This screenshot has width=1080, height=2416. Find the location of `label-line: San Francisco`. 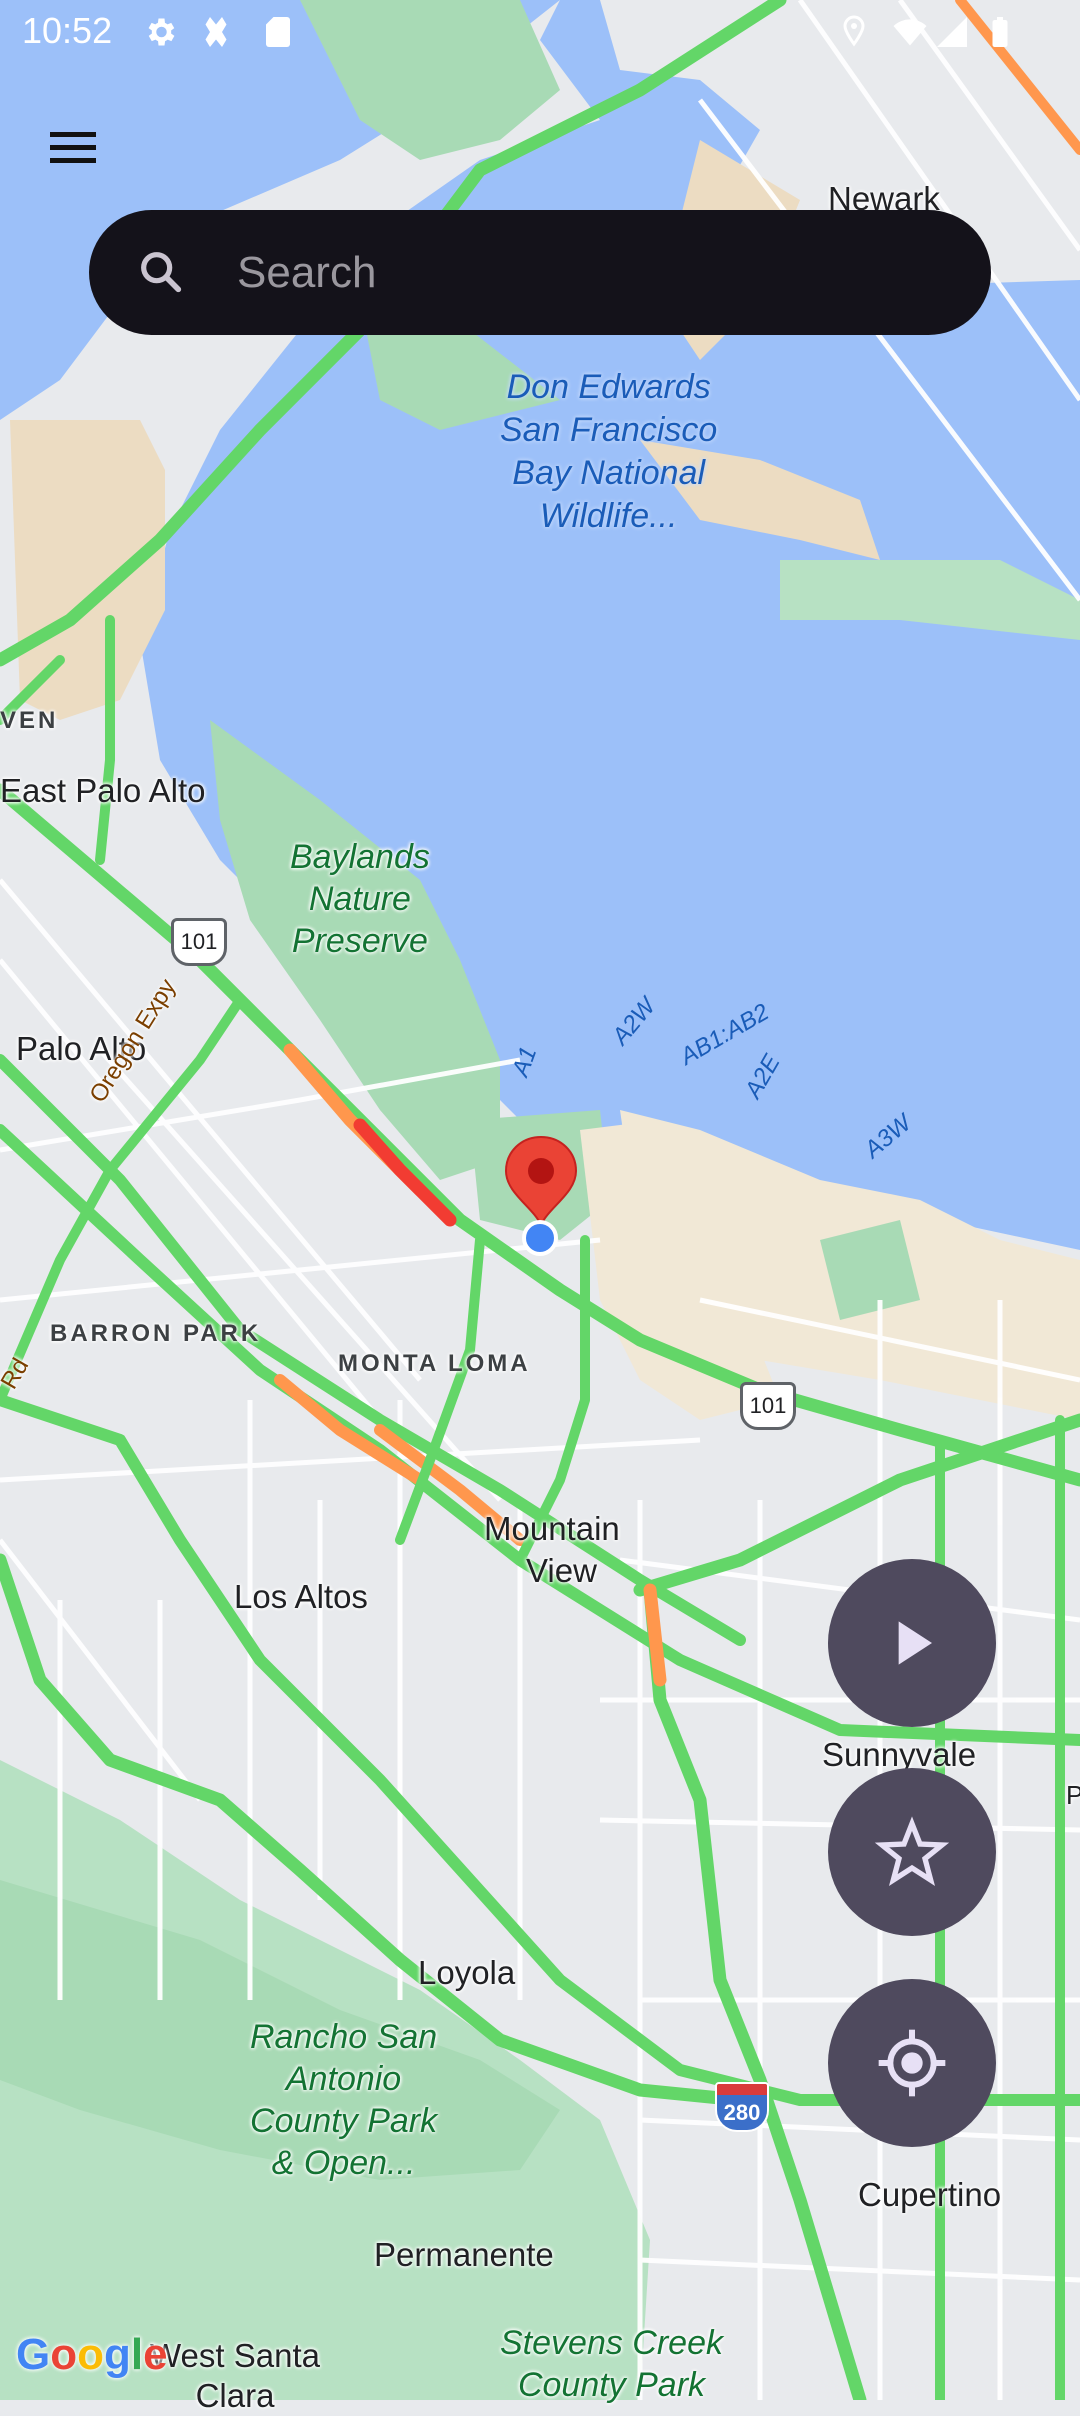

label-line: San Francisco is located at coordinates (609, 430).